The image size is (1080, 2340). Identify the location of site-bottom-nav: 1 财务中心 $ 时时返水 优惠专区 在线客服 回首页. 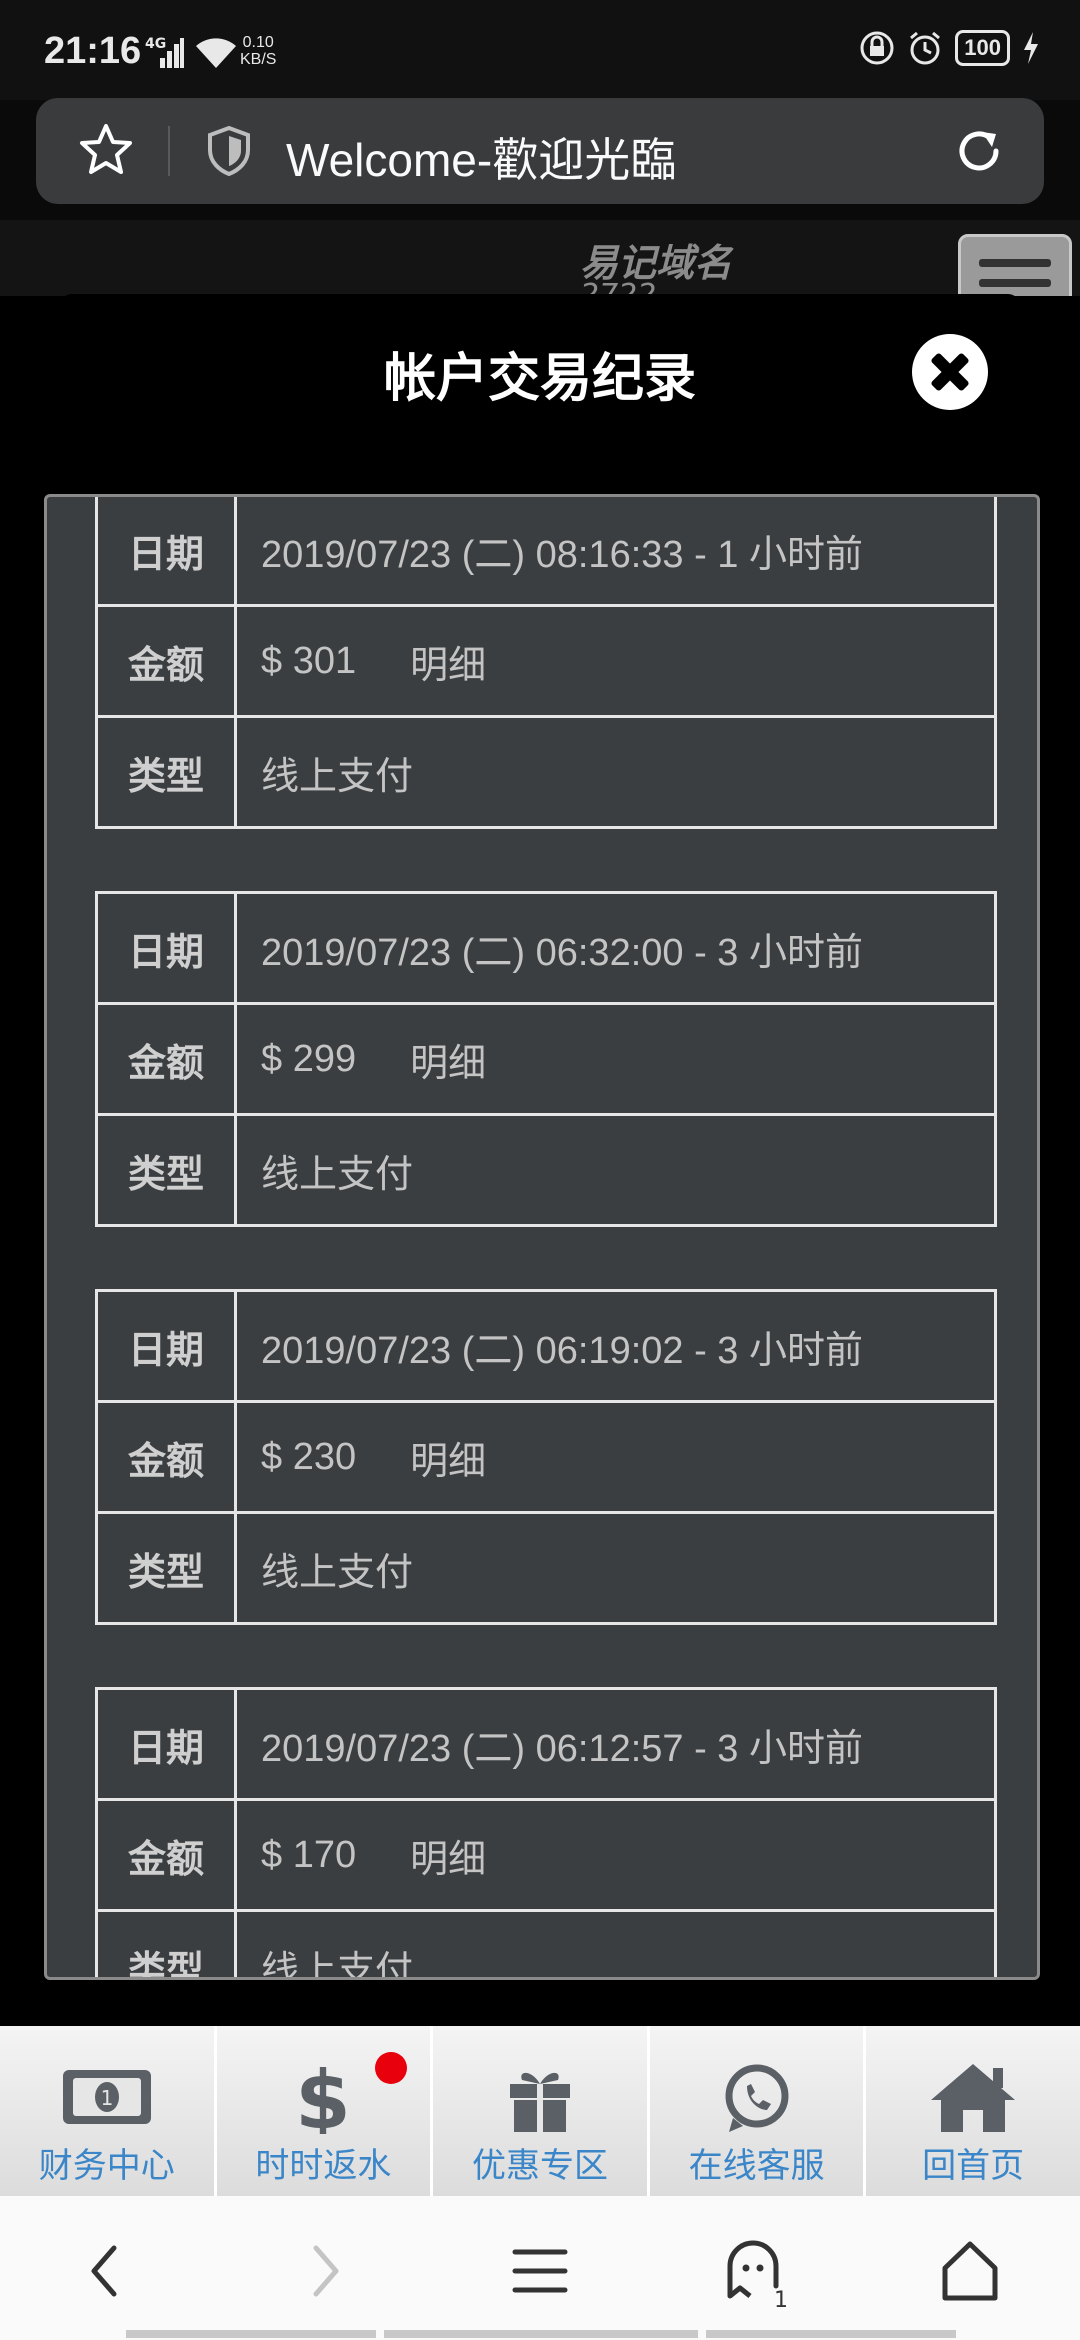
(540, 2111).